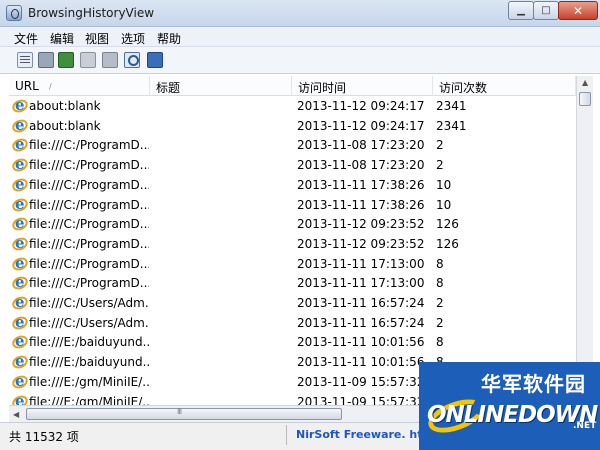 This screenshot has height=450, width=600. I want to click on minimize-icon: ▁, so click(521, 10).